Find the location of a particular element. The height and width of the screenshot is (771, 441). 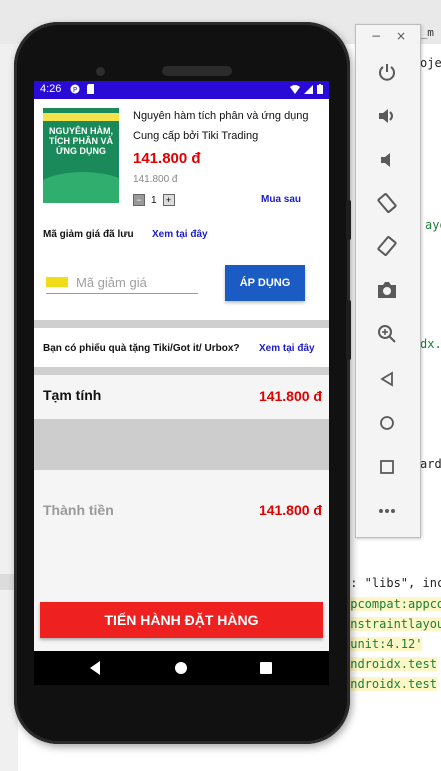

close-button: × is located at coordinates (401, 36).